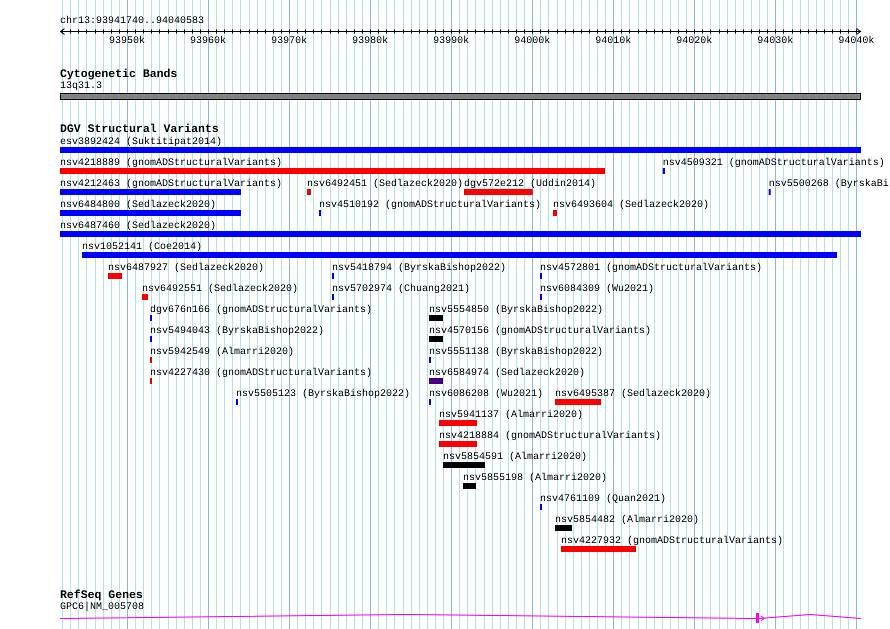 The width and height of the screenshot is (890, 629). I want to click on variant-label: nsv4218889 (gnomADStructuralVariants), so click(171, 163).